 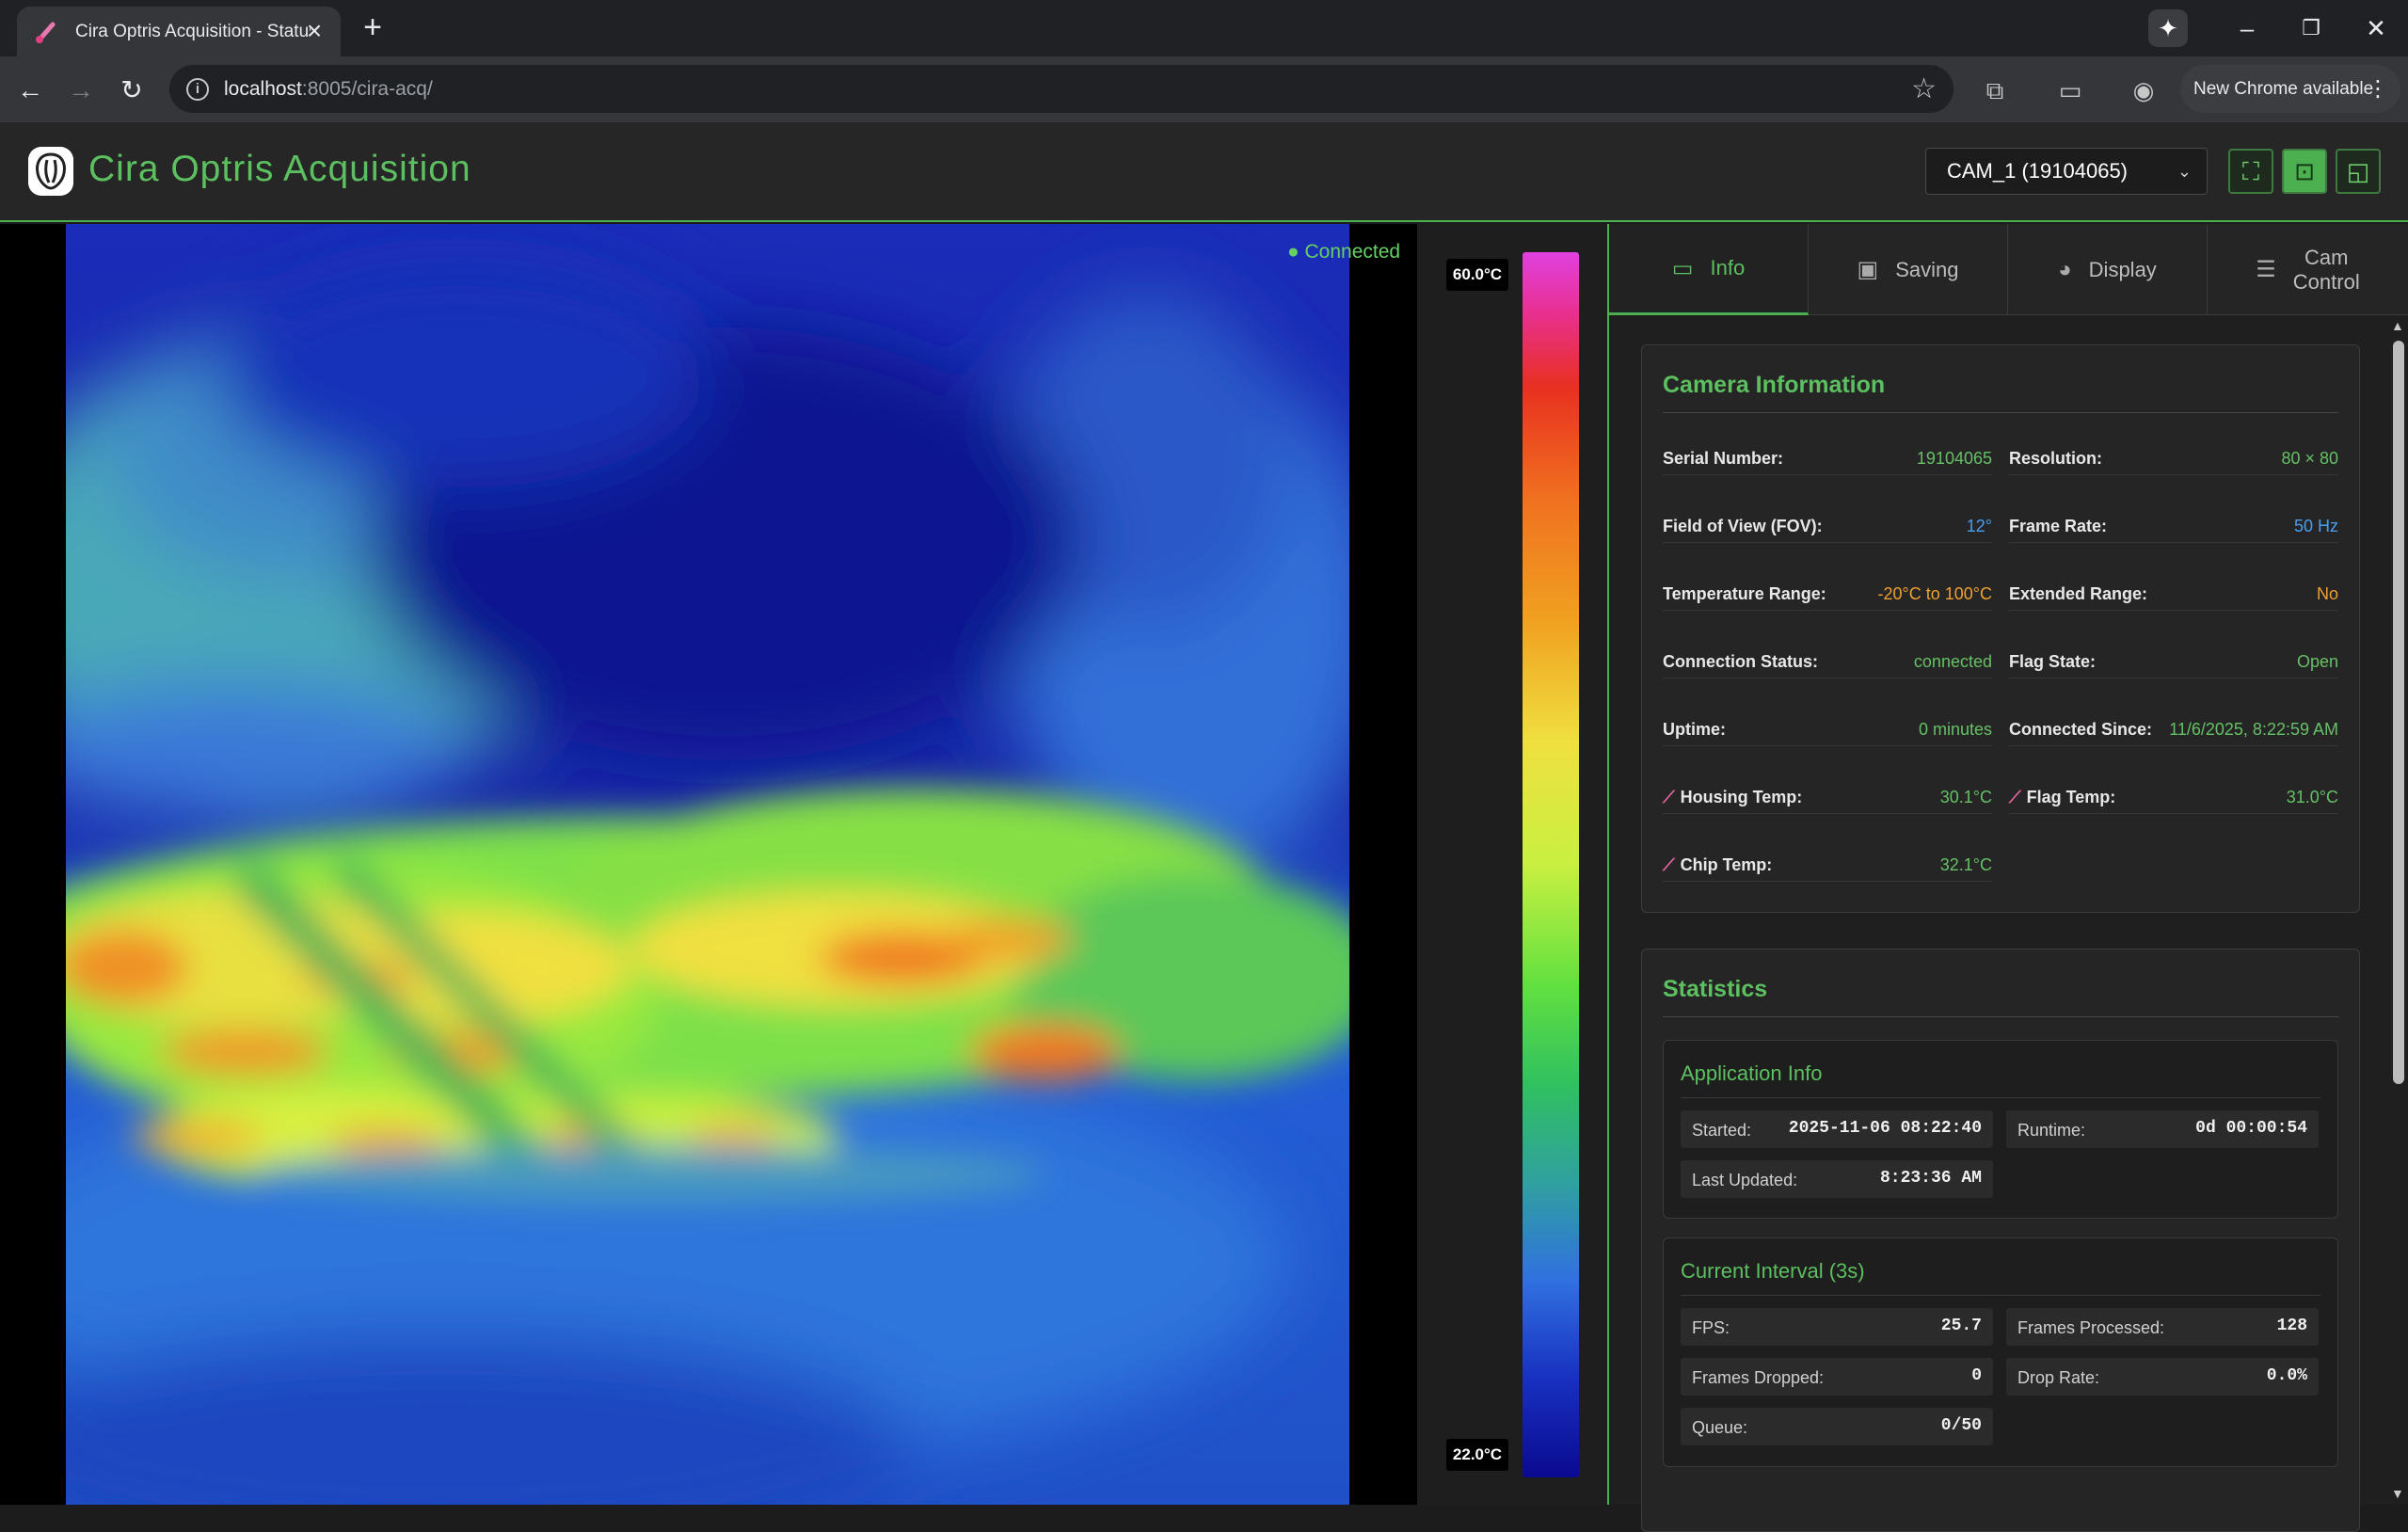 What do you see at coordinates (2397, 1493) in the screenshot?
I see `scroll-down-icon: ▼` at bounding box center [2397, 1493].